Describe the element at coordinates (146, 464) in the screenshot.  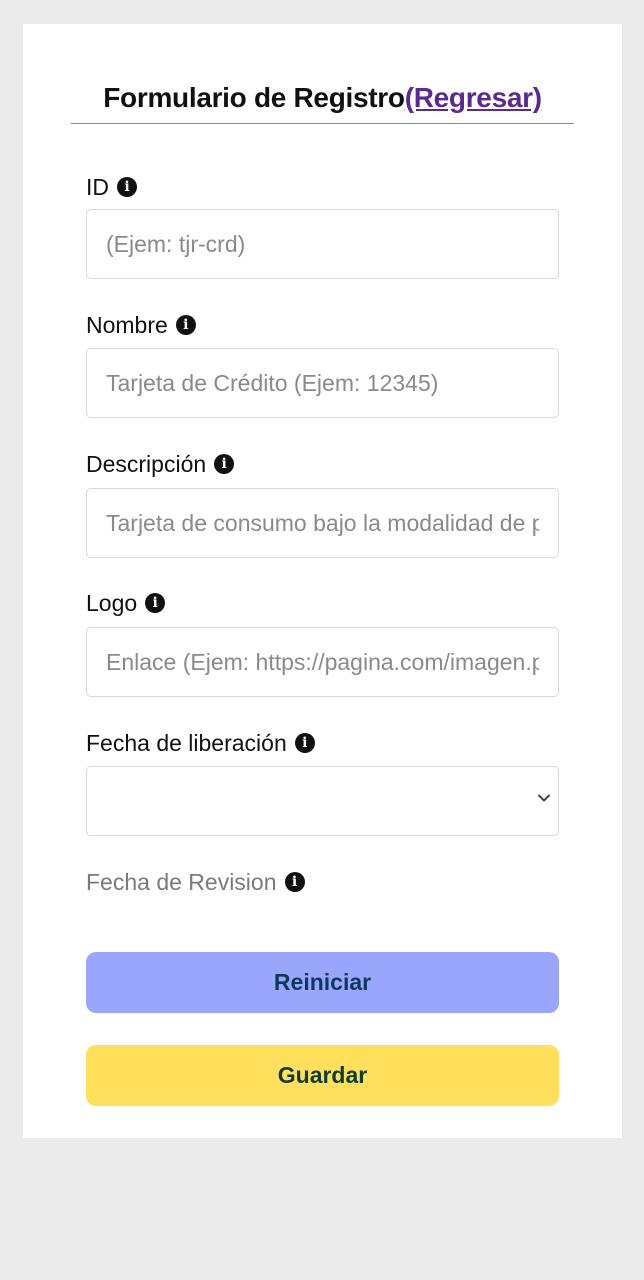
I see `descripcion-label-text: Descripción` at that location.